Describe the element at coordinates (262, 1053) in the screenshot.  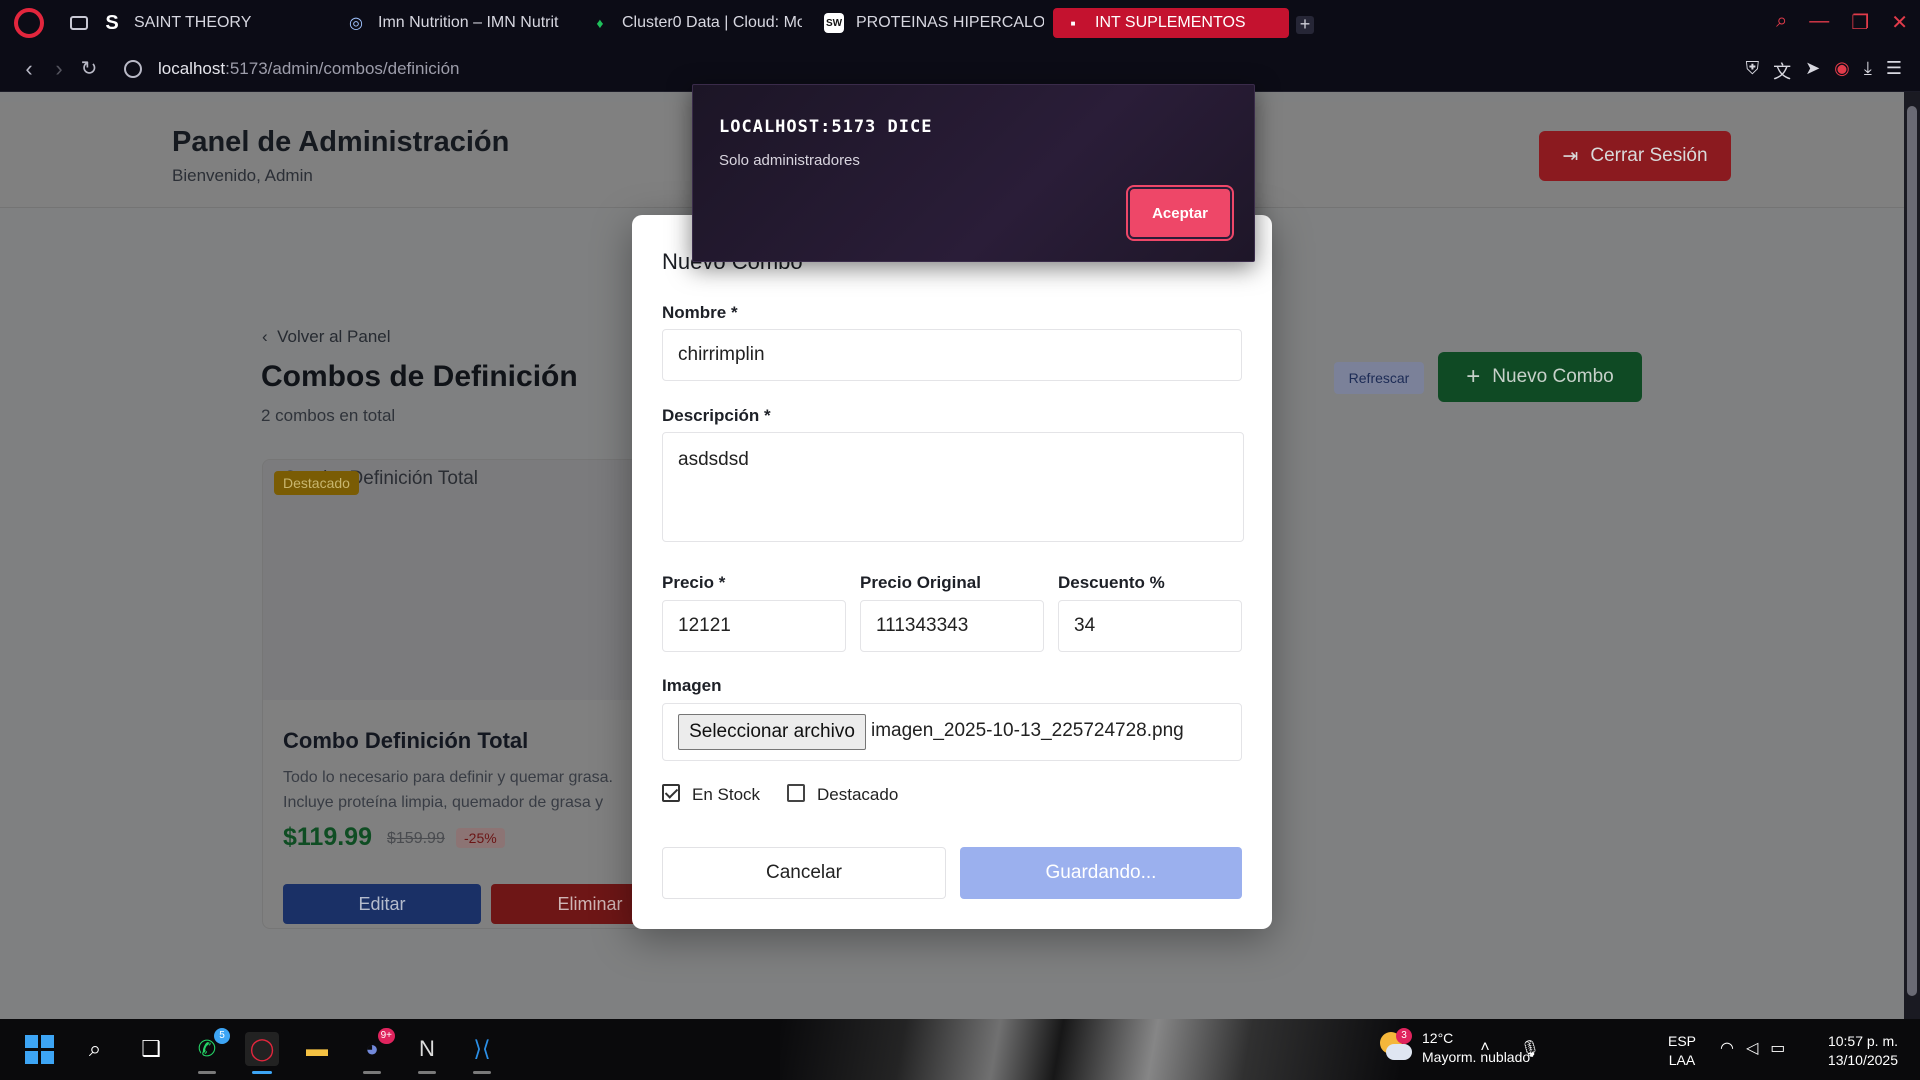
I see `opera-icon: ◯` at that location.